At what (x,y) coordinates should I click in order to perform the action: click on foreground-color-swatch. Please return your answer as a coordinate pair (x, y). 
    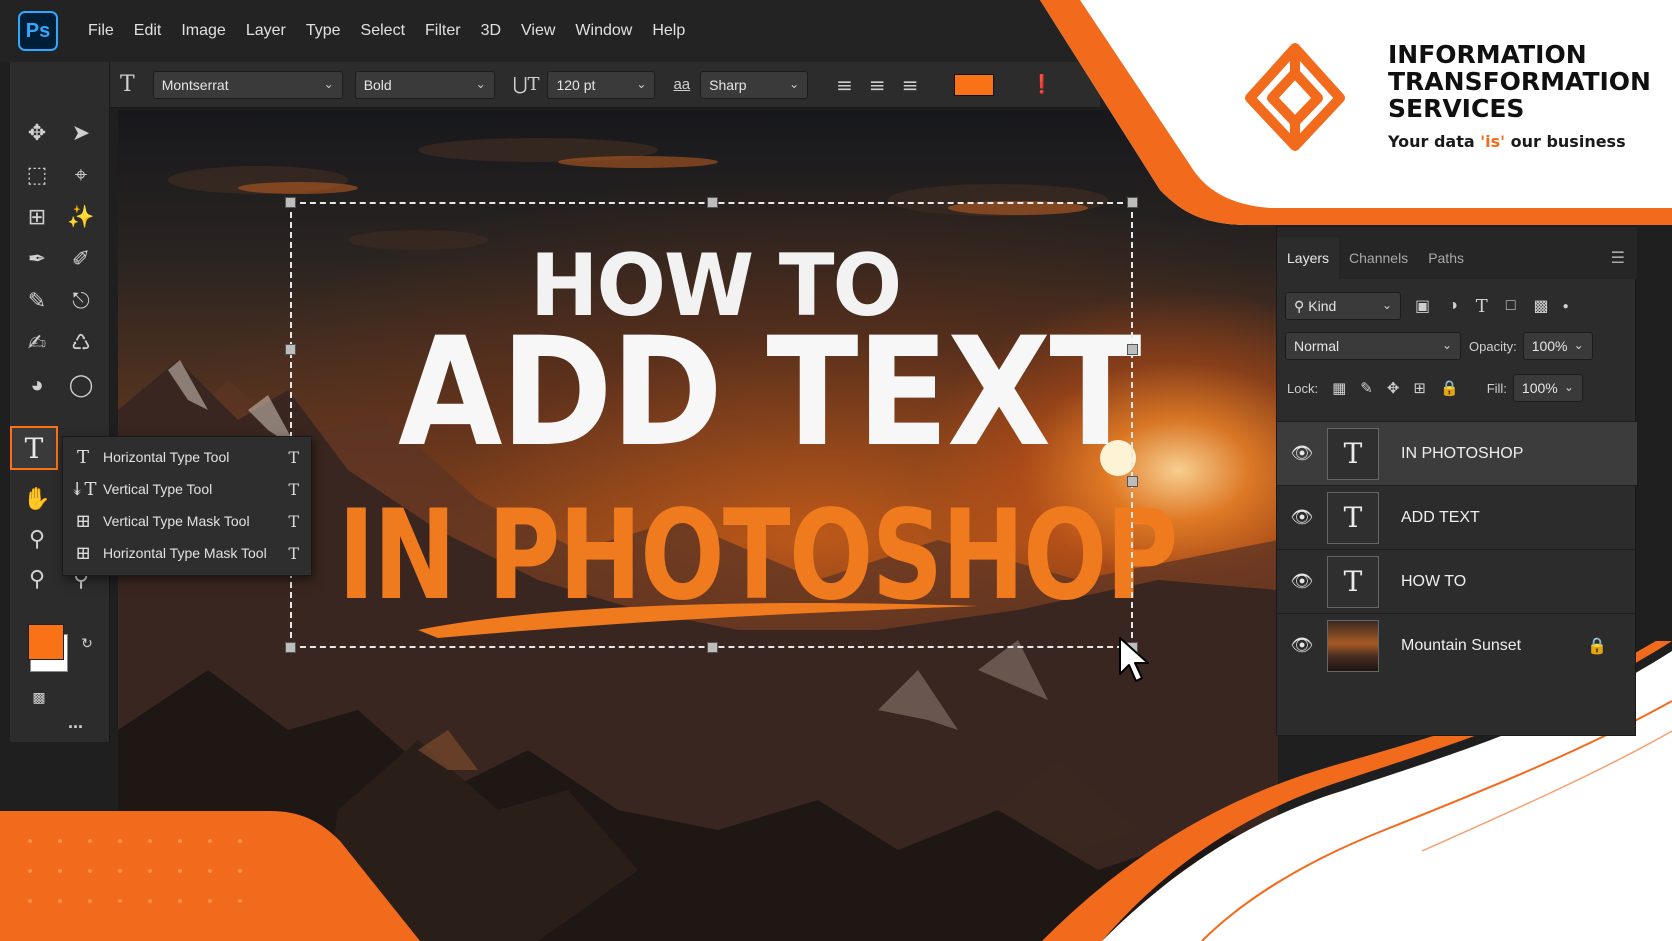
    Looking at the image, I should click on (46, 642).